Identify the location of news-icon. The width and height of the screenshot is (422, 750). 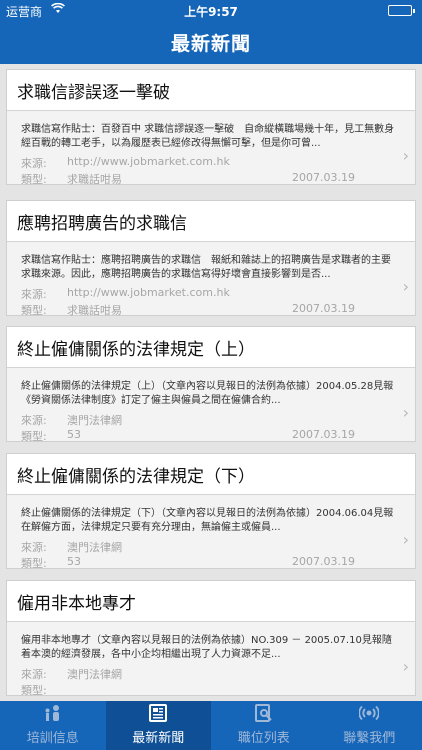
(158, 713).